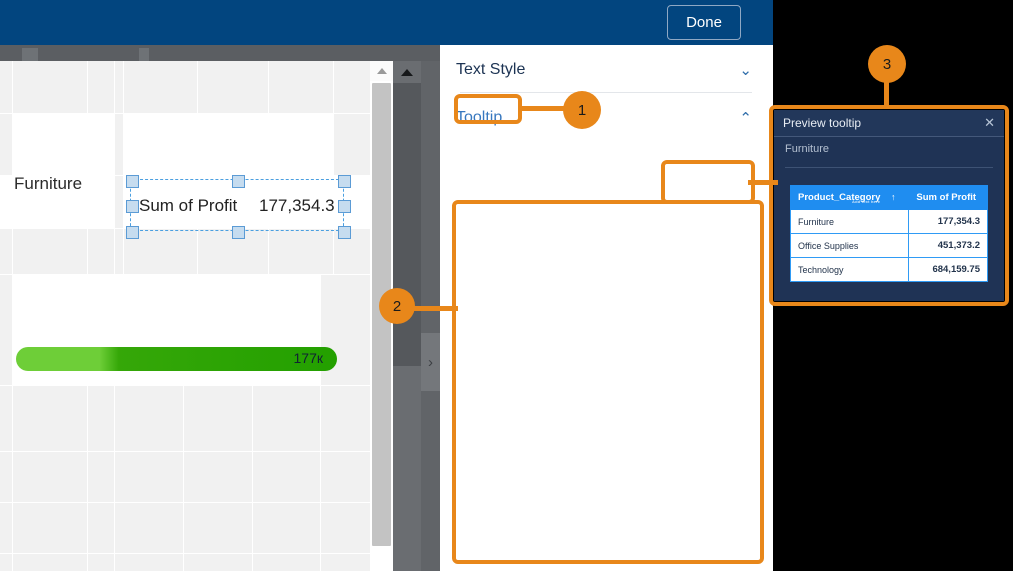 The width and height of the screenshot is (1013, 571). Describe the element at coordinates (132, 232) in the screenshot. I see `resize-handle-sw` at that location.